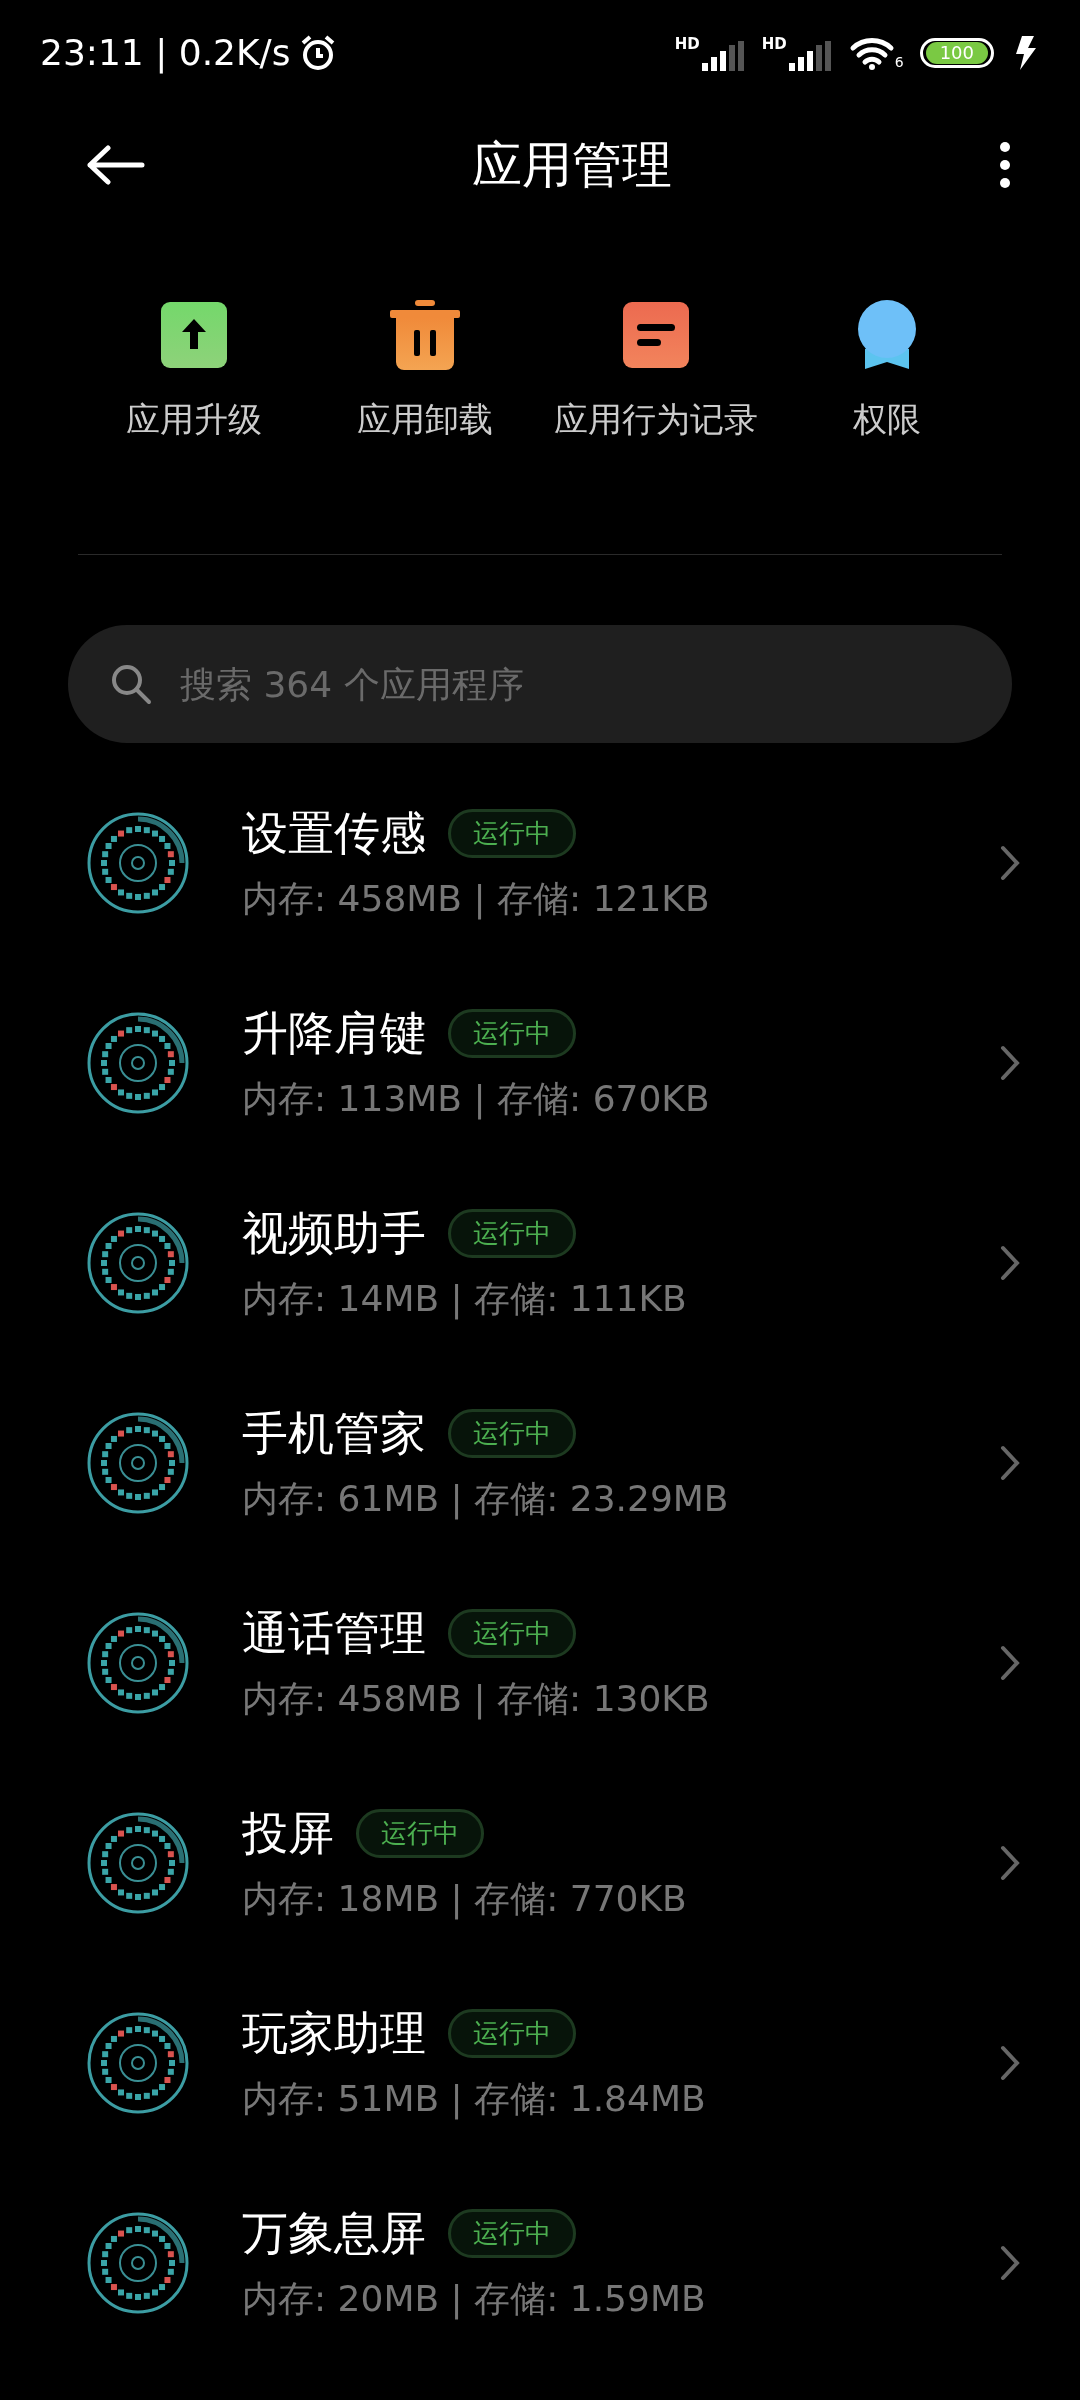 This screenshot has height=2400, width=1080. Describe the element at coordinates (131, 684) in the screenshot. I see `search-icon` at that location.